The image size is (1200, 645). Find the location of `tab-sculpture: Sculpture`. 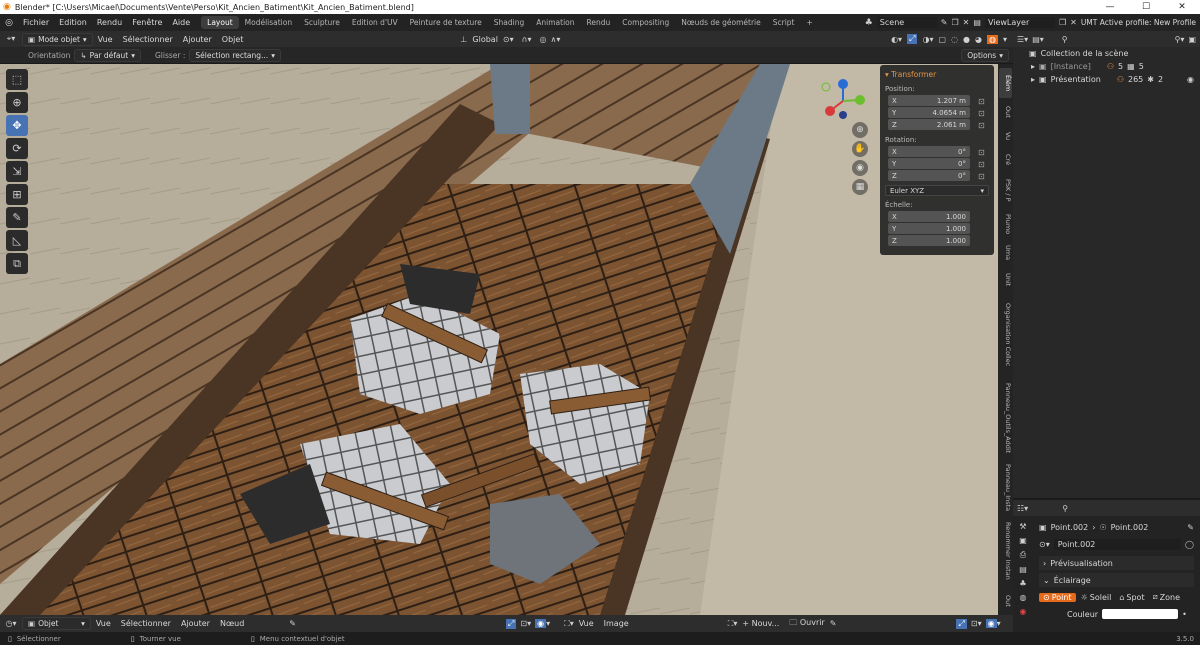

tab-sculpture: Sculpture is located at coordinates (322, 22).